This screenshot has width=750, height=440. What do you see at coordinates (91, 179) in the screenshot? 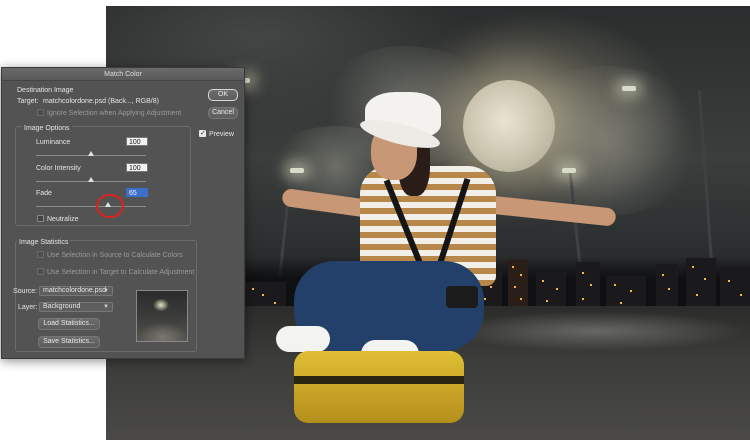
I see `color-intensity-slider-thumb` at bounding box center [91, 179].